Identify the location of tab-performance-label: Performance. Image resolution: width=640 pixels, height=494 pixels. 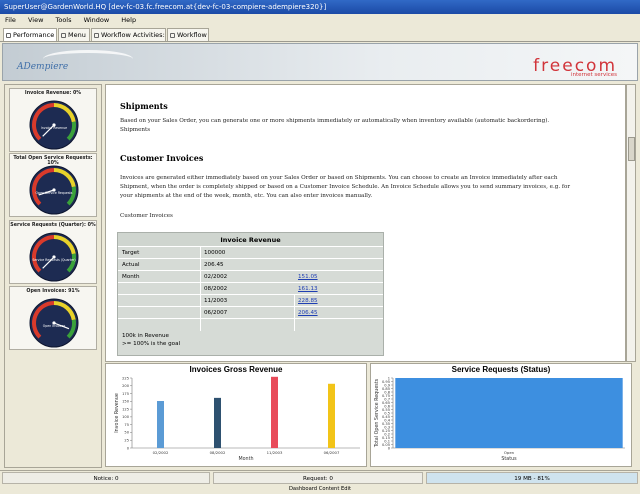
(34, 35).